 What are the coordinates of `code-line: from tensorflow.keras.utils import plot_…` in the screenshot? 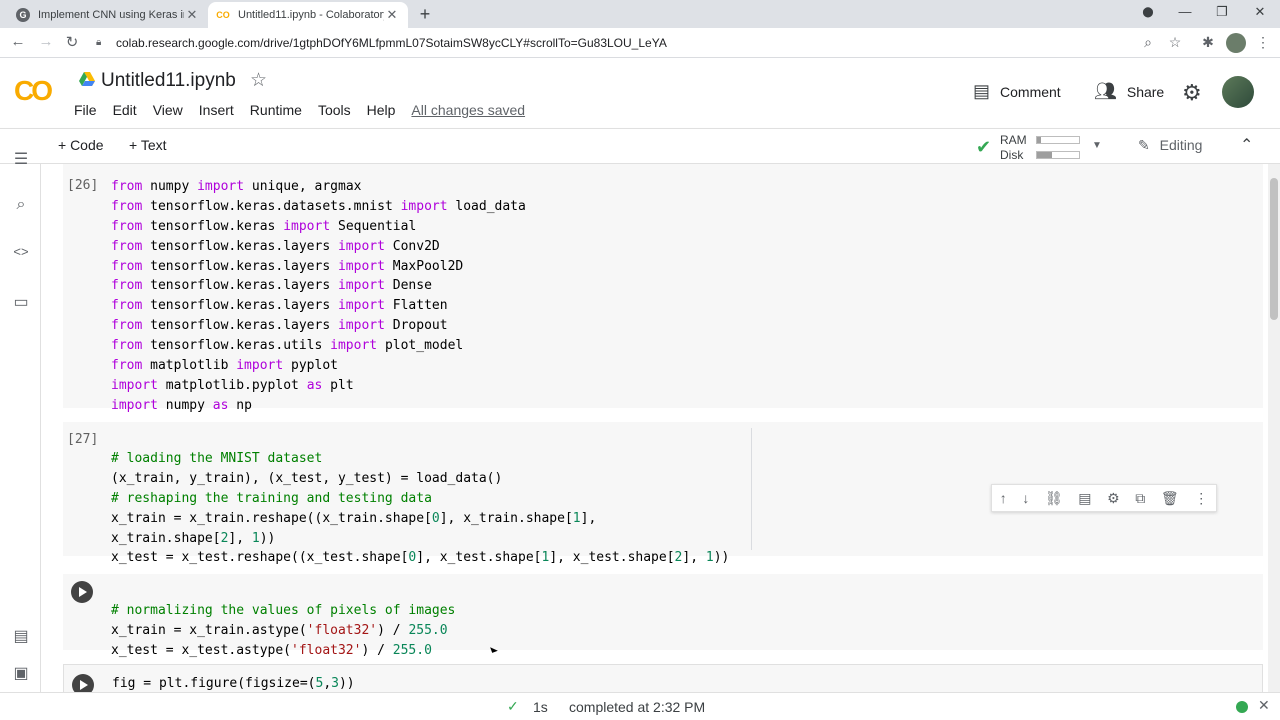 It's located at (287, 346).